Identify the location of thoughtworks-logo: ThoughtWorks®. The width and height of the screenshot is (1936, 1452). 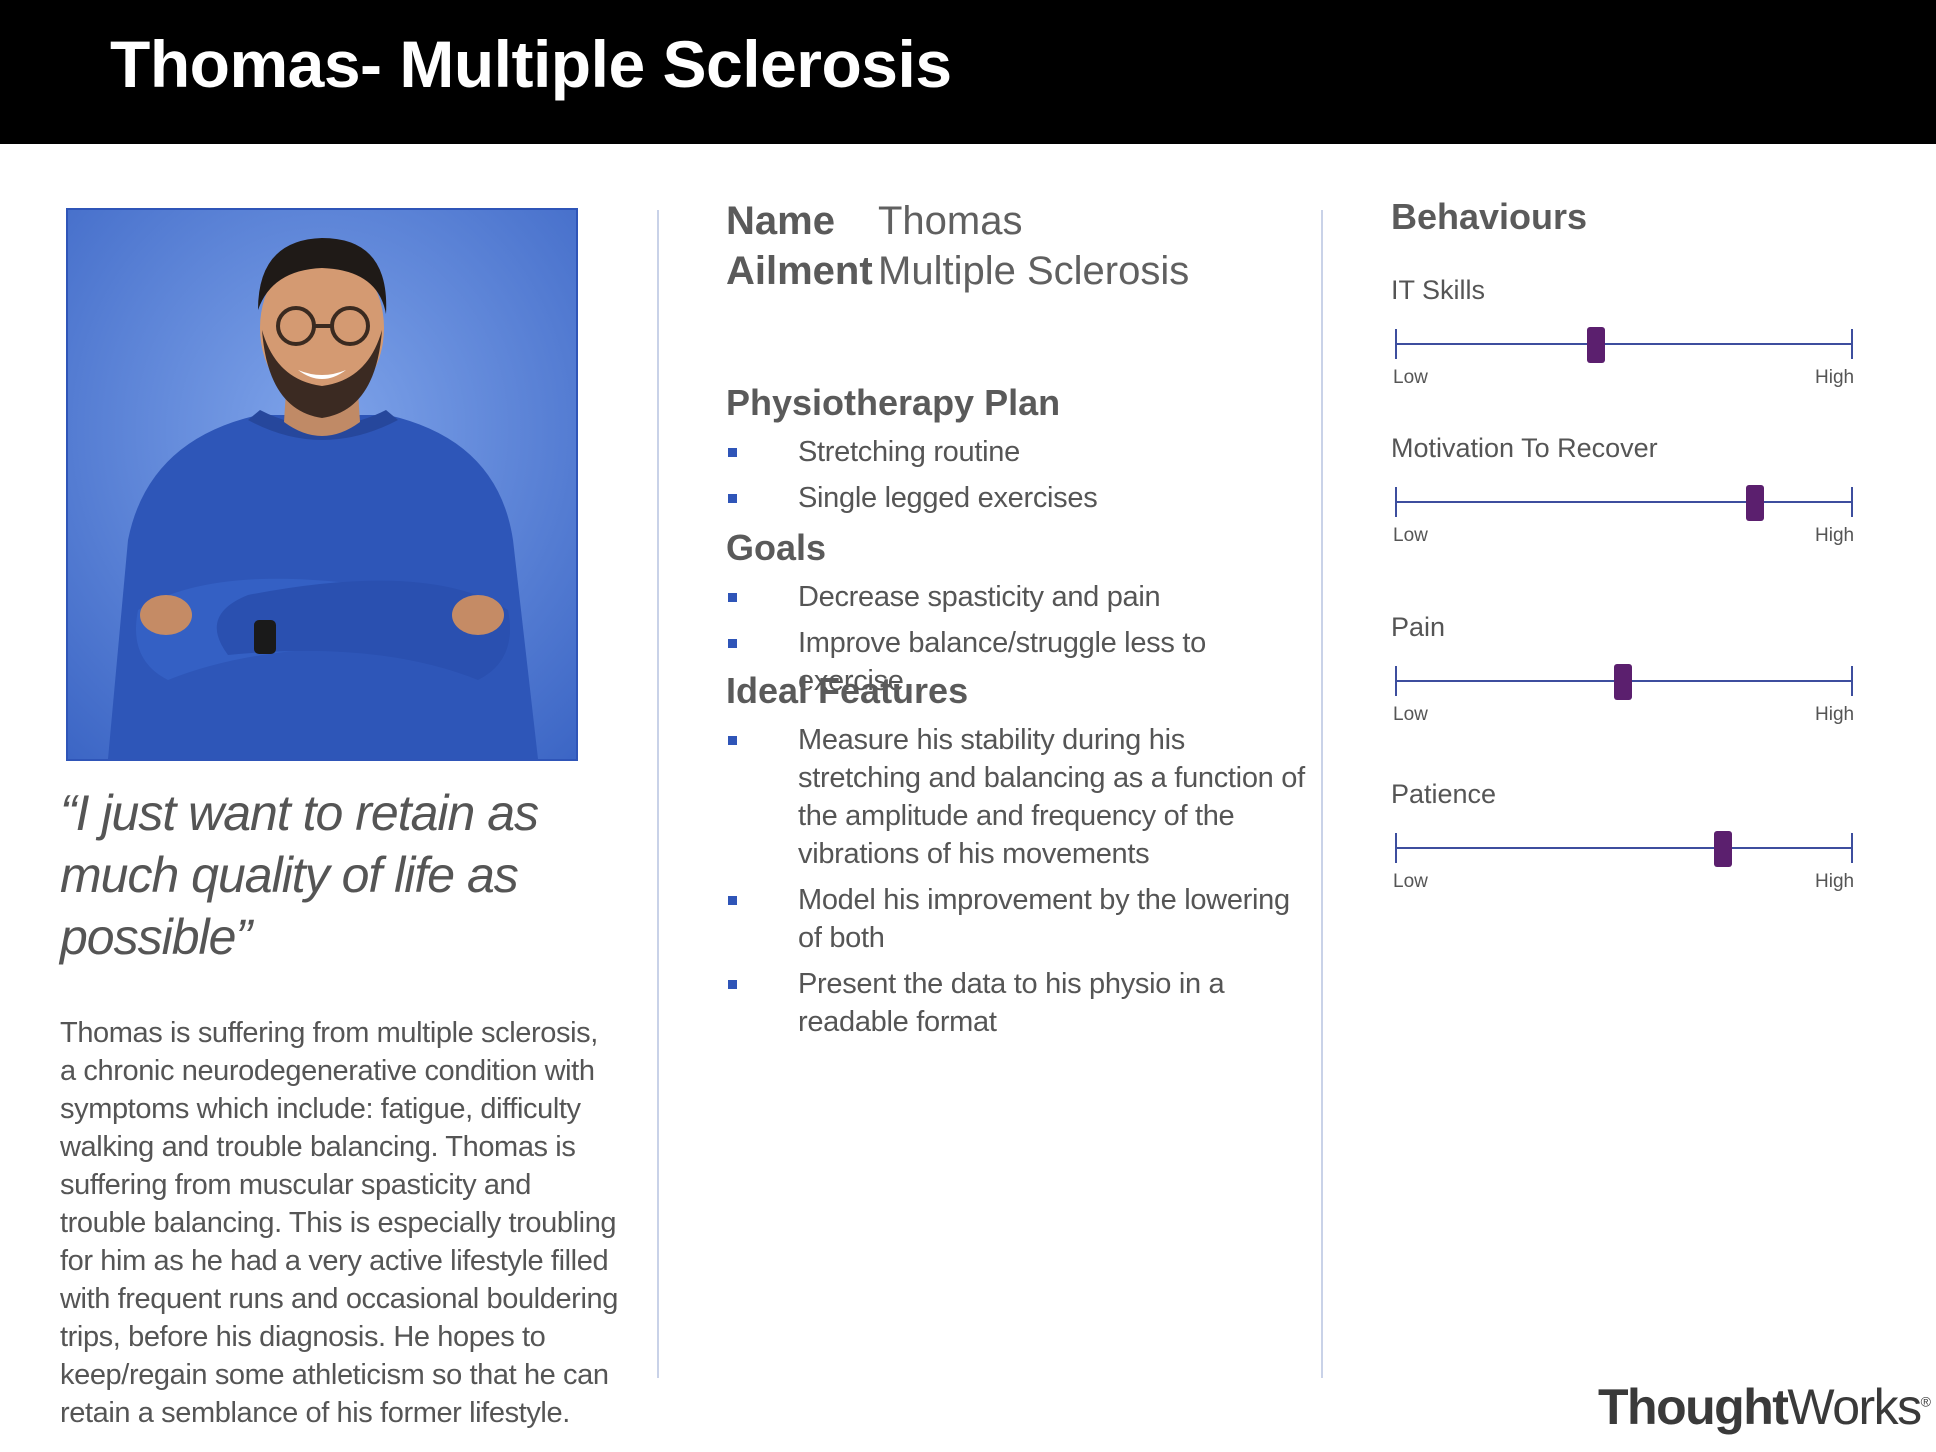
(1764, 1407).